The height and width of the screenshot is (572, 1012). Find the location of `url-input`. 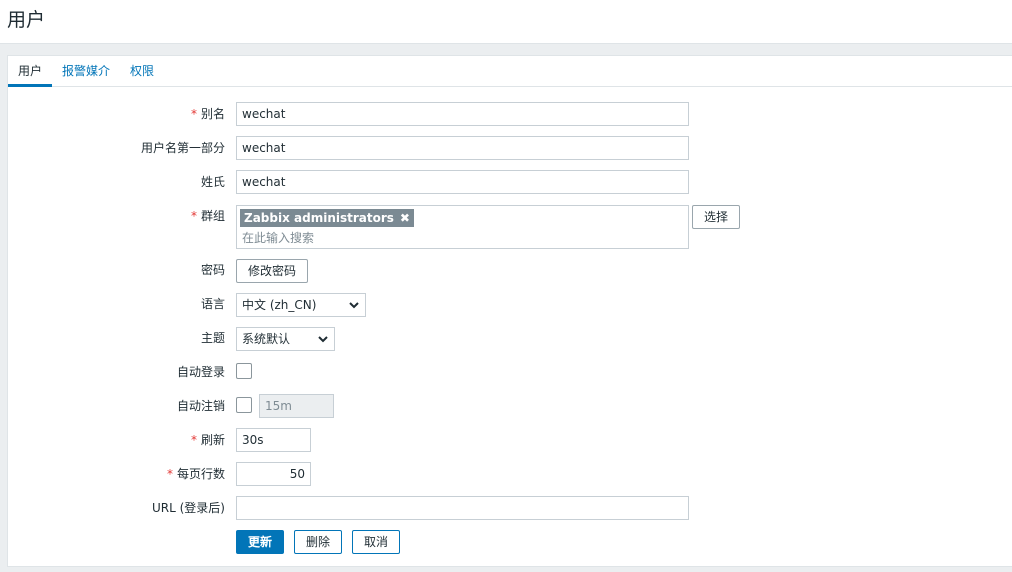

url-input is located at coordinates (462, 508).